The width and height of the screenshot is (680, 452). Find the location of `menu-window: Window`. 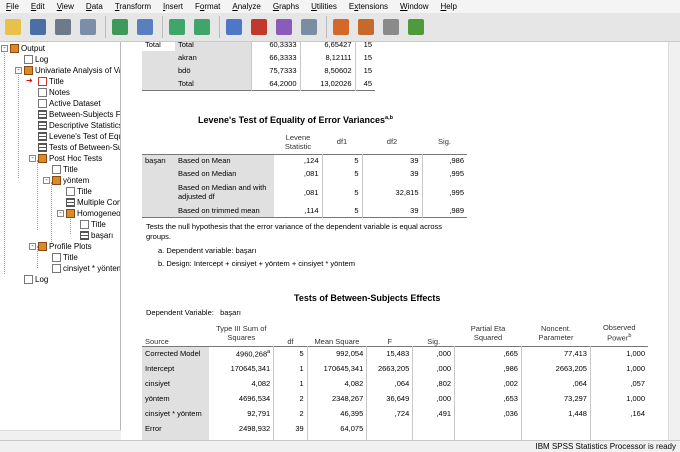

menu-window: Window is located at coordinates (414, 6).